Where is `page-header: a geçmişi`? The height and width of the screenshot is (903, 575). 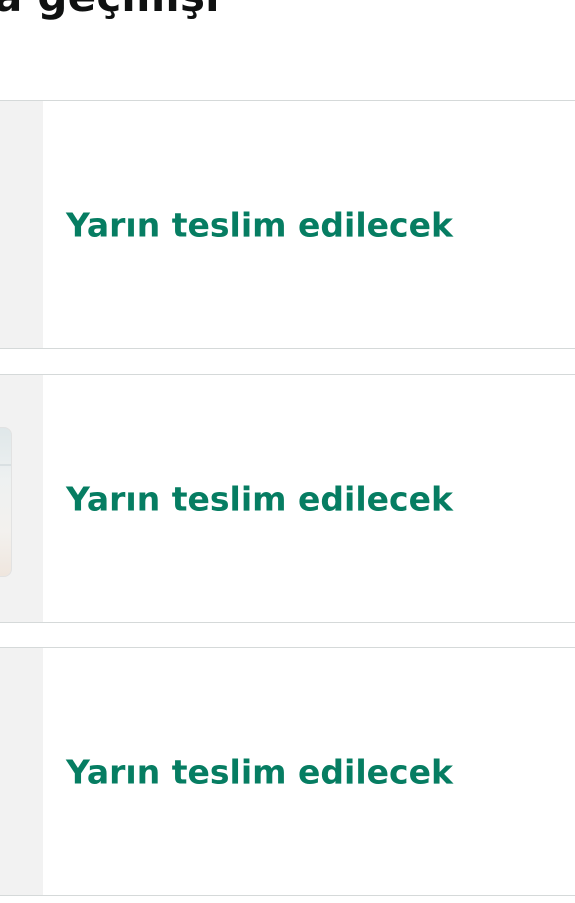
page-header: a geçmişi is located at coordinates (287, 50).